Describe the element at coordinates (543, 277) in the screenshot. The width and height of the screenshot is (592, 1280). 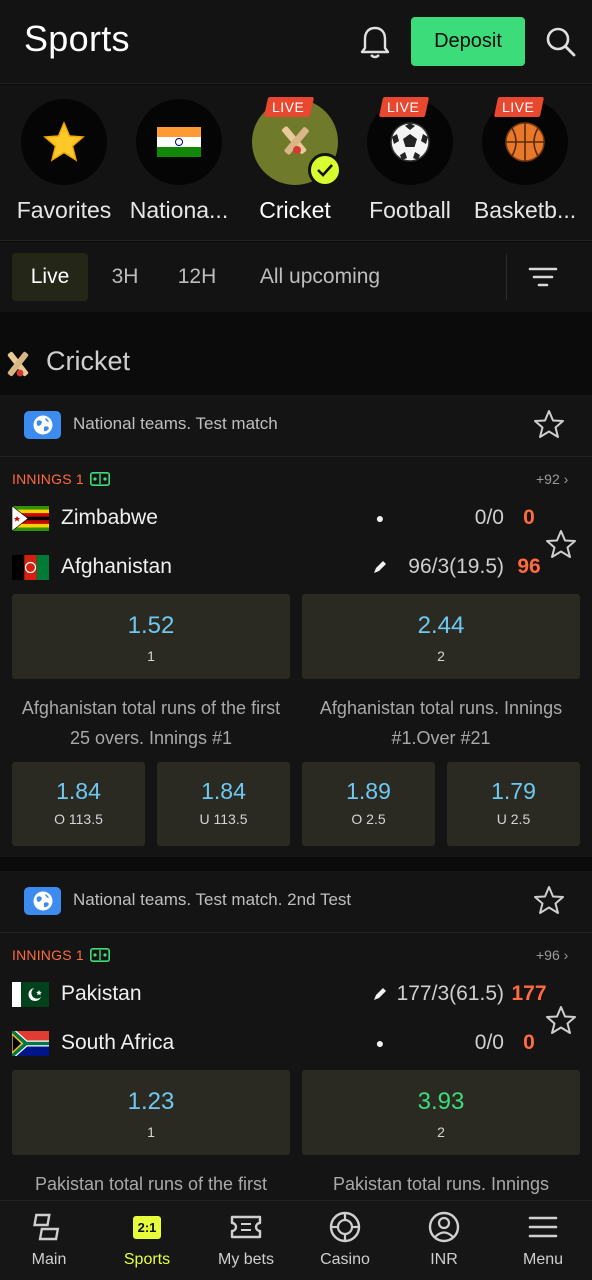
I see `filter-icon` at that location.